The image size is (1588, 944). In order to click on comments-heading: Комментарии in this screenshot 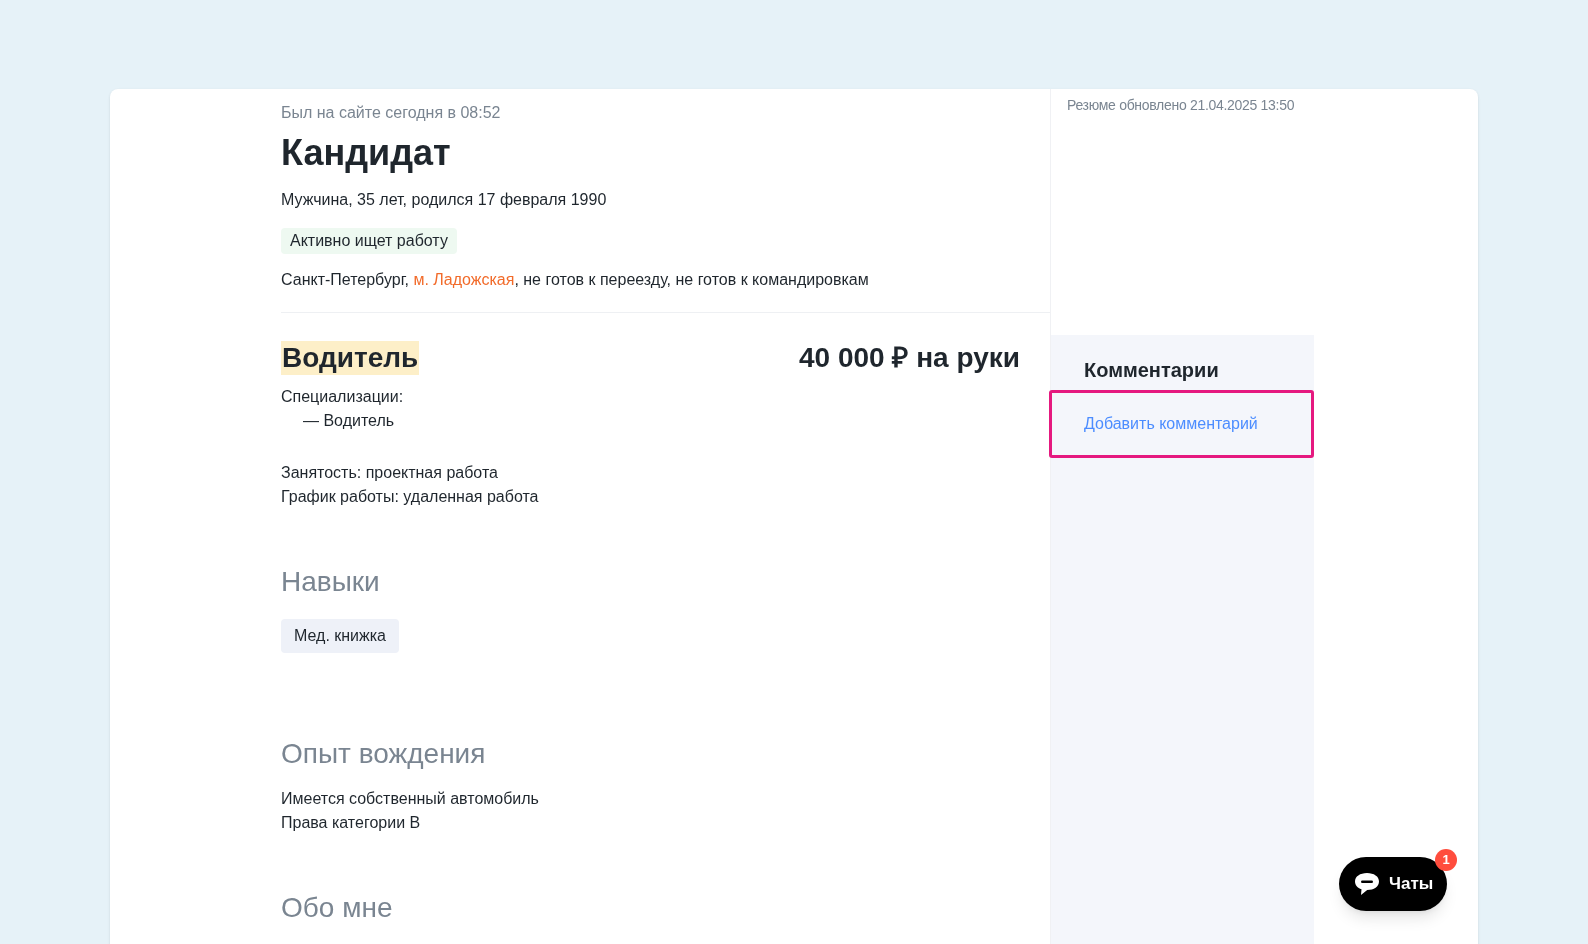, I will do `click(1152, 370)`.